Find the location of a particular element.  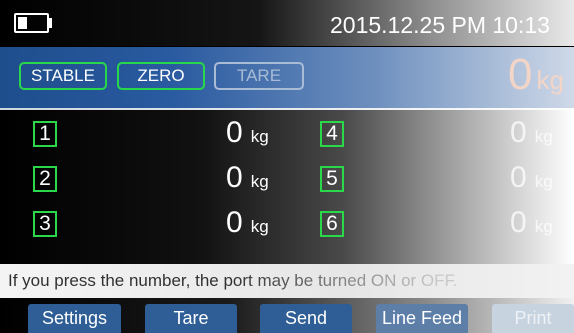

datetime-display: 2015.12.25 PM 10:13 is located at coordinates (440, 25).